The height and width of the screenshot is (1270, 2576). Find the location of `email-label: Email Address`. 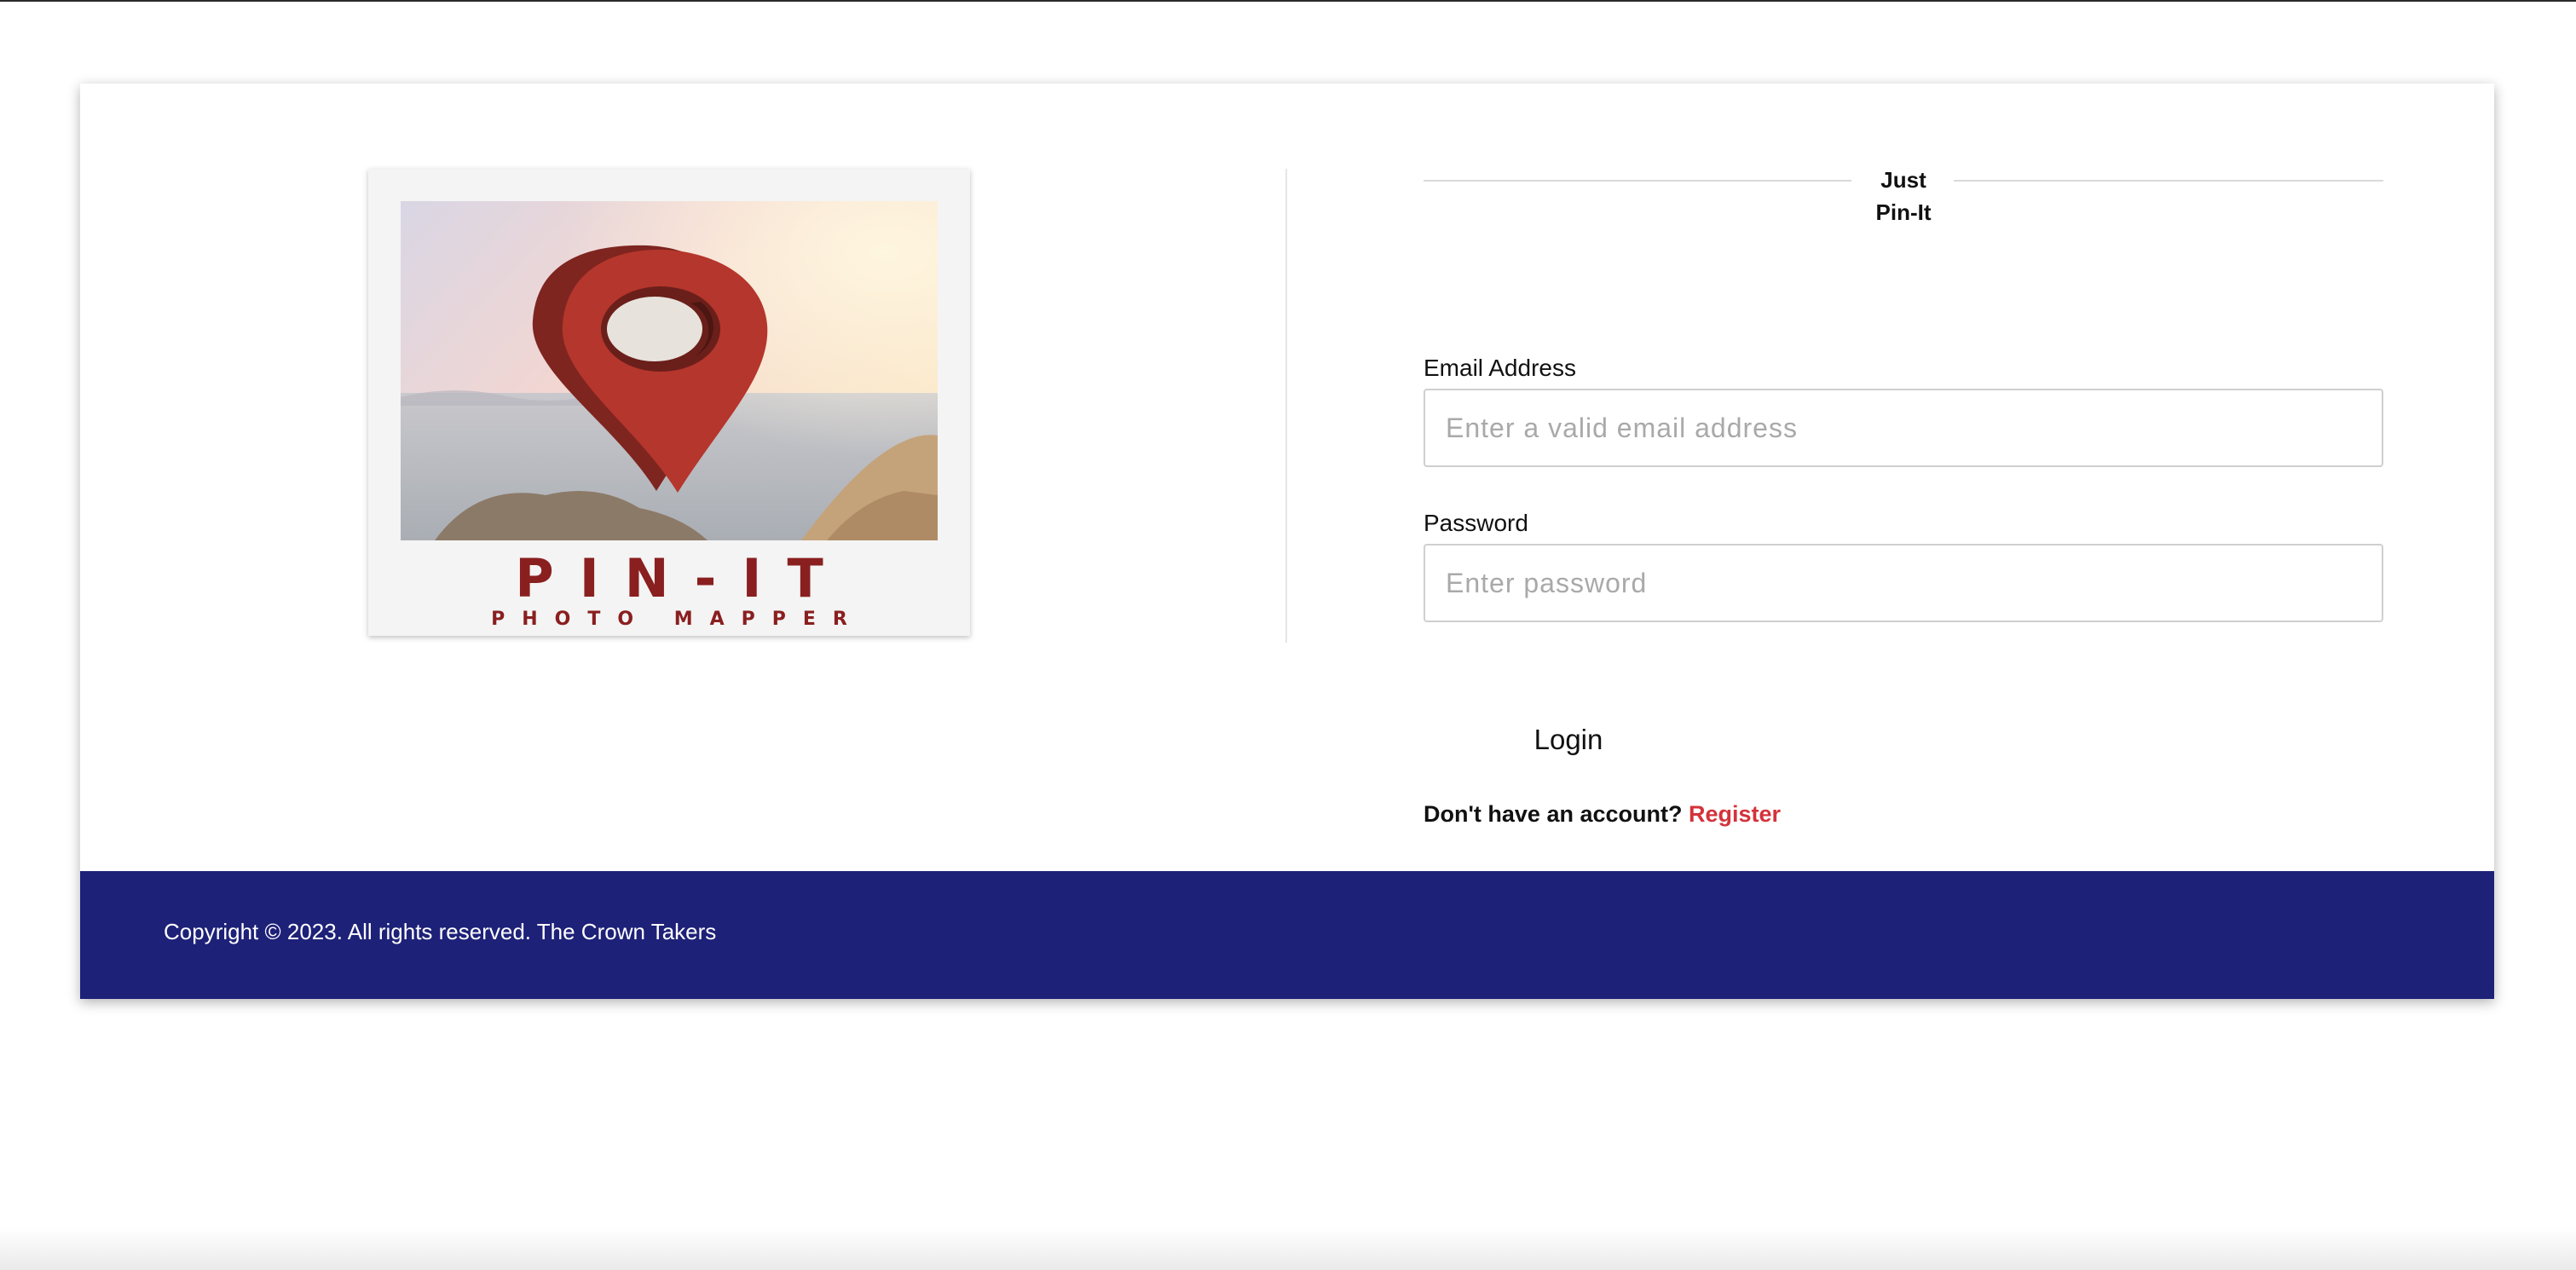

email-label: Email Address is located at coordinates (1500, 368).